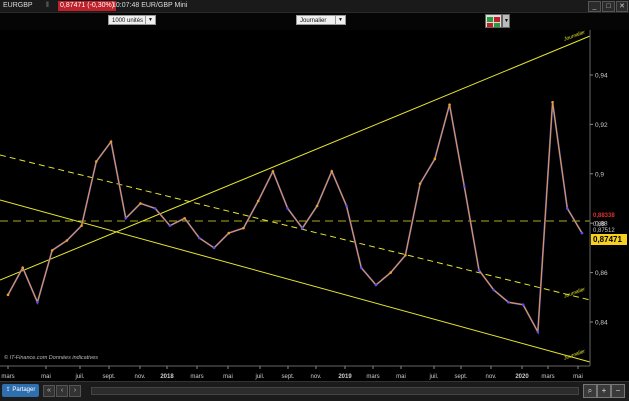  Describe the element at coordinates (167, 377) in the screenshot. I see `x-tick-label: 2018` at that location.